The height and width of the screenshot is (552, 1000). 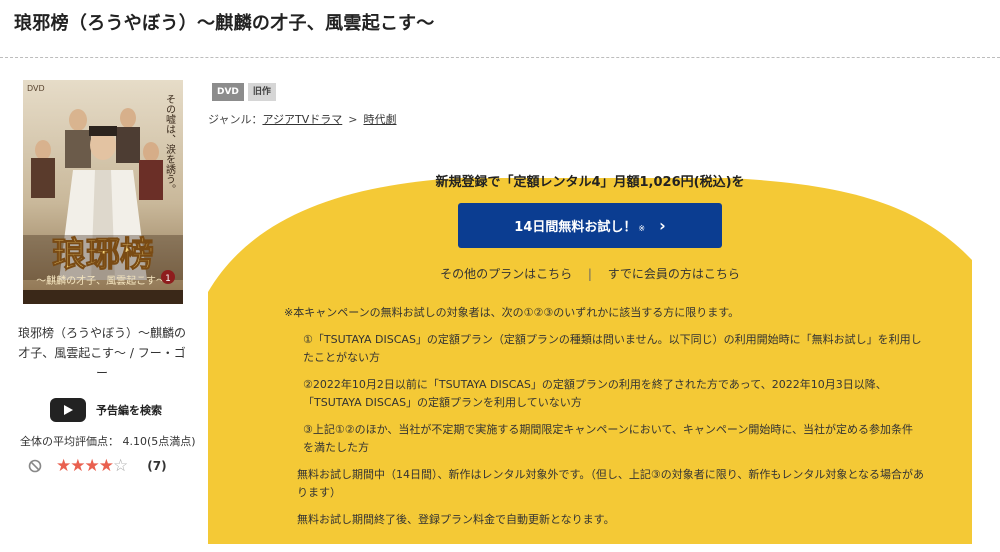 I want to click on rating-stars: ★★★★☆, so click(x=92, y=466).